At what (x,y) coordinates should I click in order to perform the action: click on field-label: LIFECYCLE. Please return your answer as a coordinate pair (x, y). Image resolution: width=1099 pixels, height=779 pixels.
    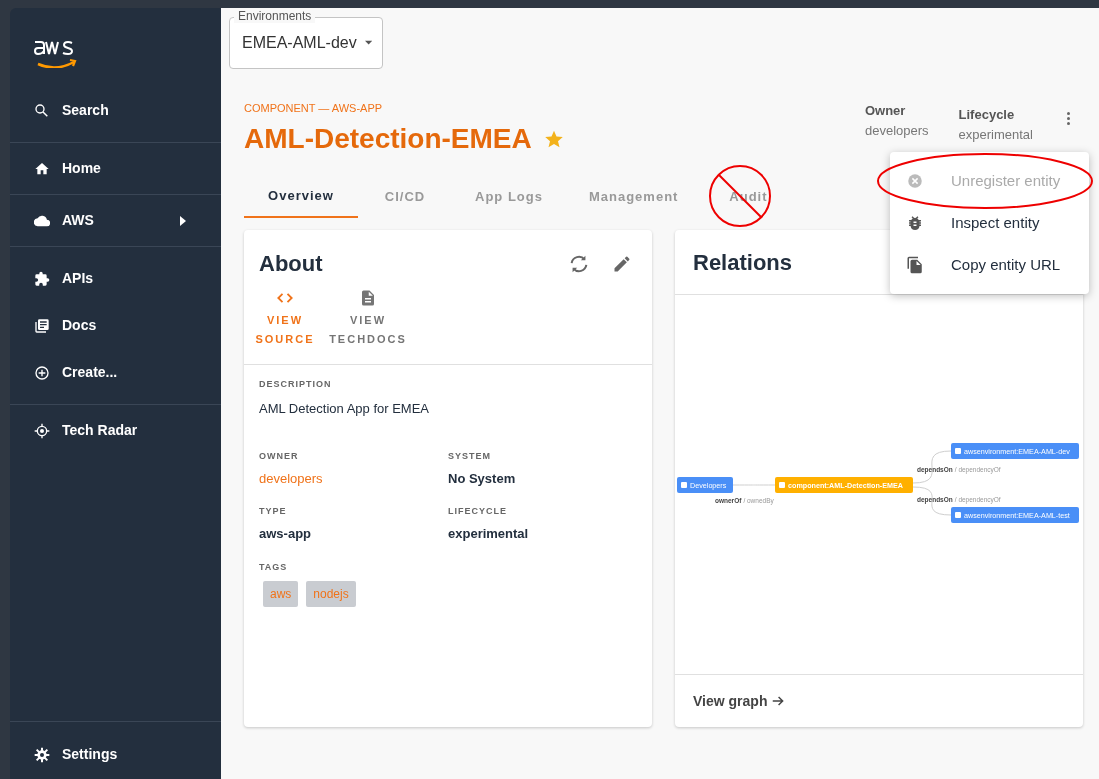
    Looking at the image, I should click on (478, 511).